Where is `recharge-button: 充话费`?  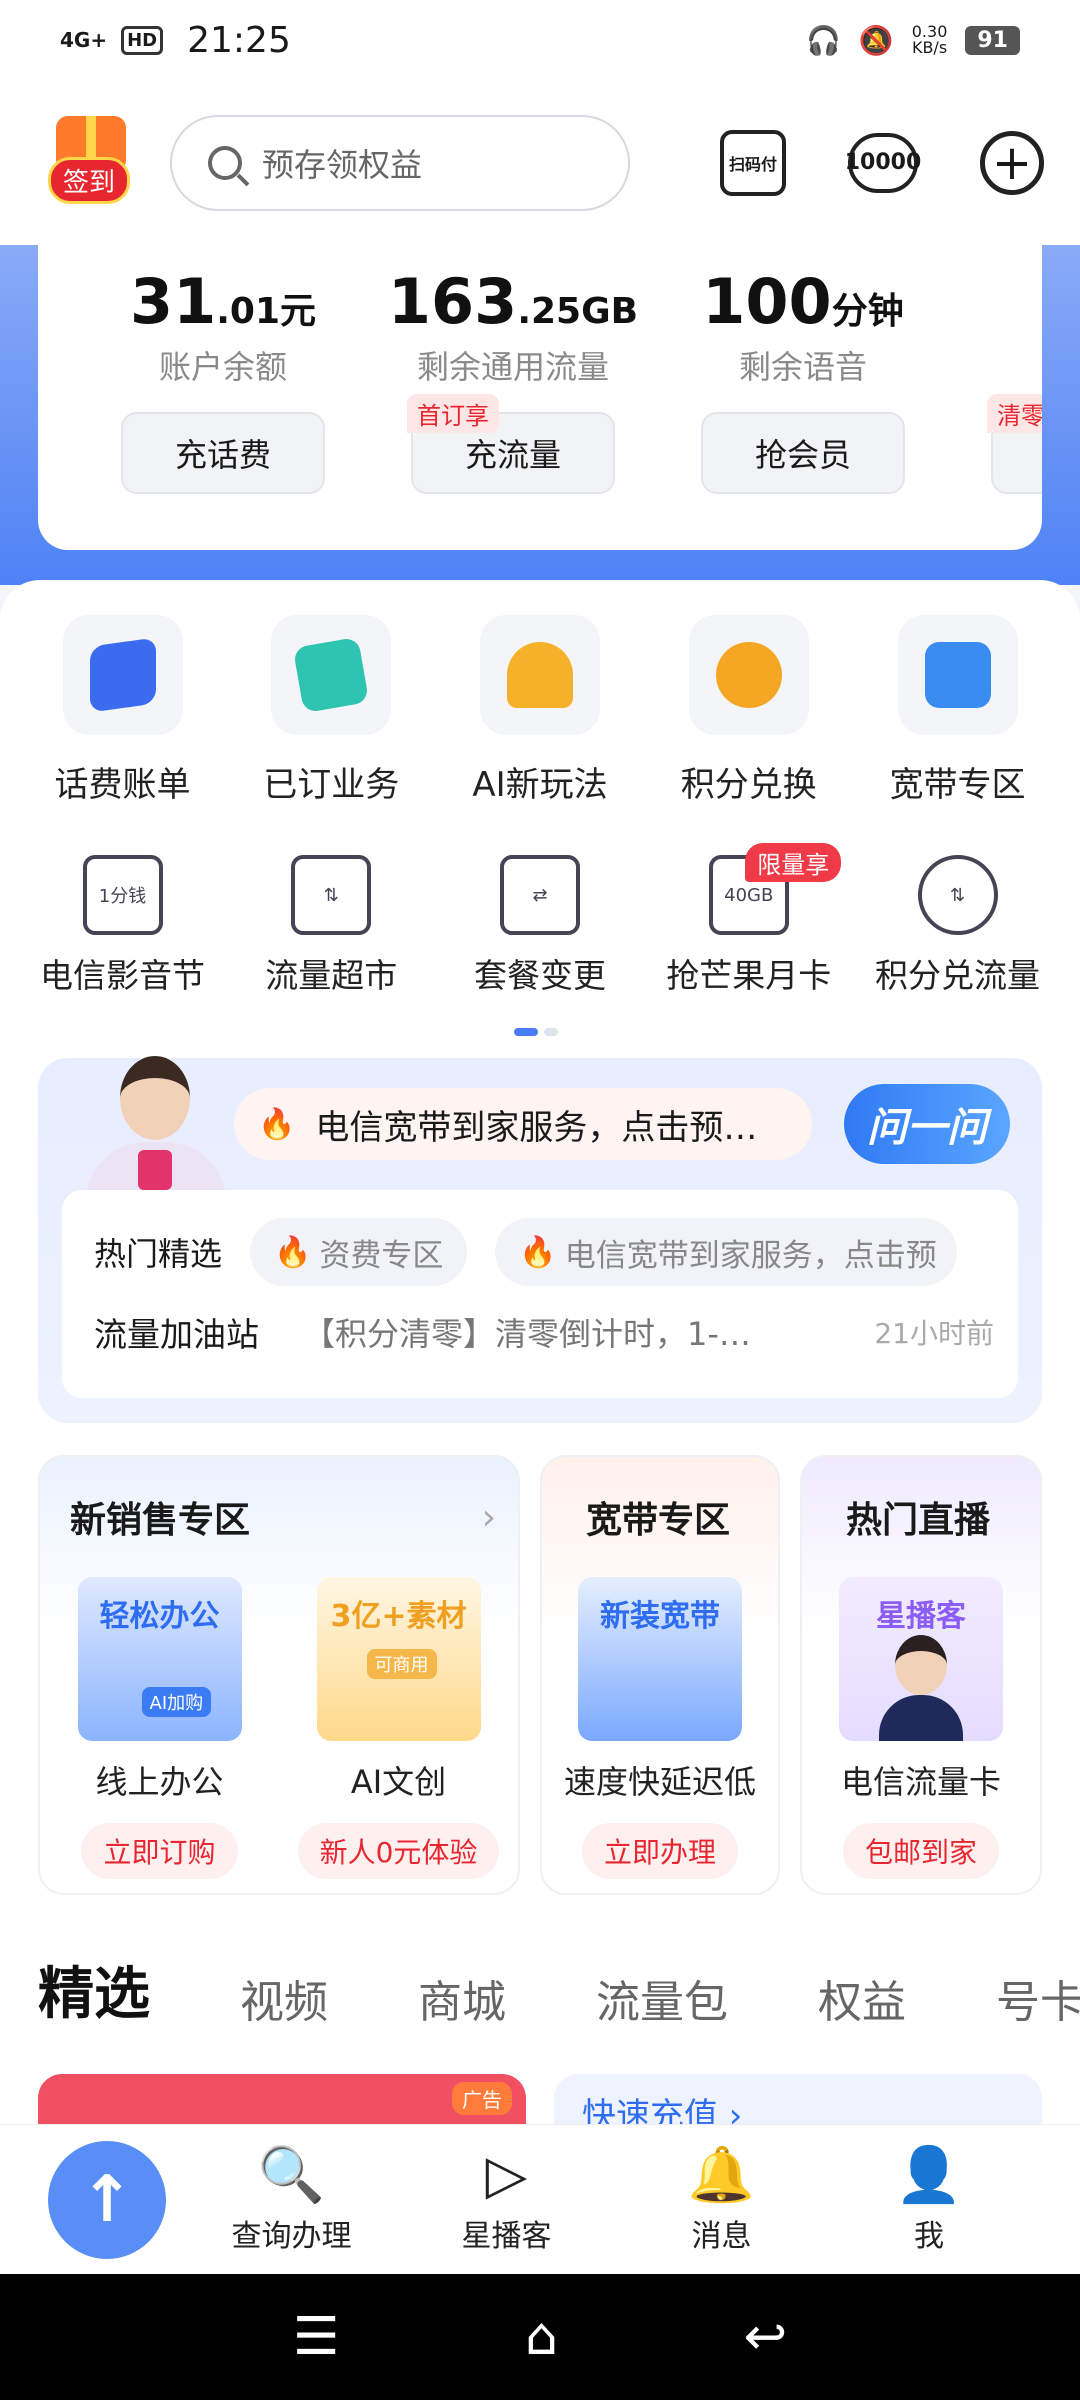
recharge-button: 充话费 is located at coordinates (223, 453).